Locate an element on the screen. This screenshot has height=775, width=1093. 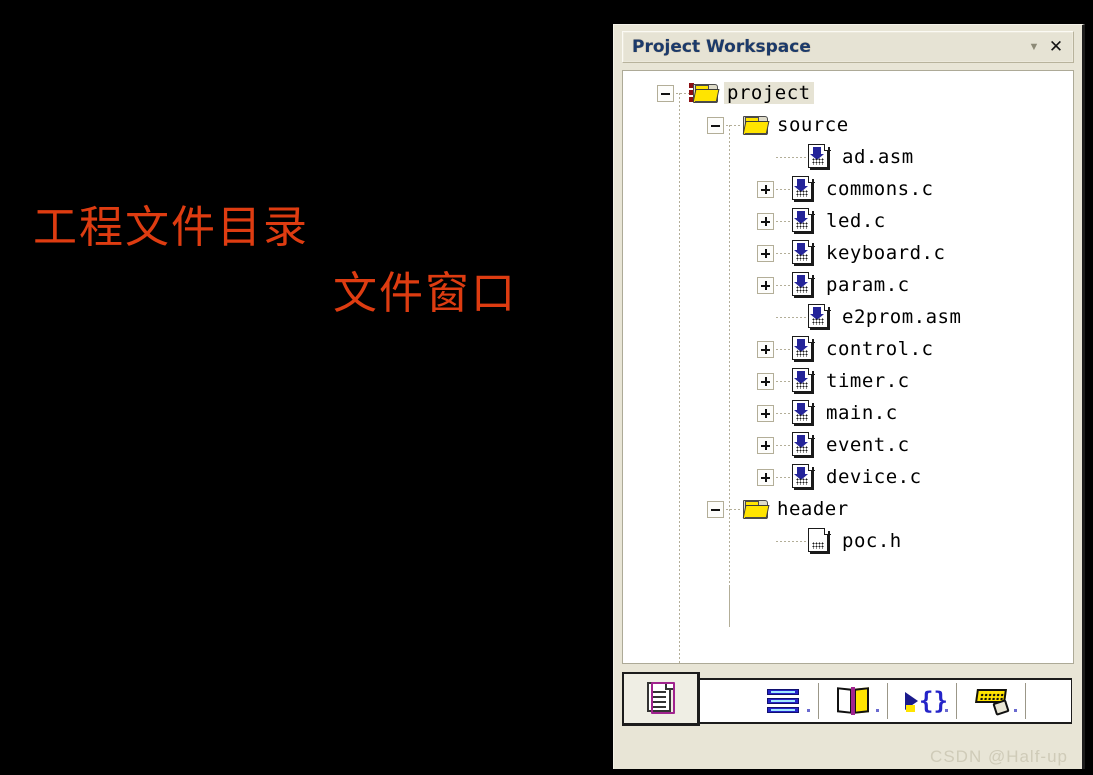
annotation-project-file-directory: 工程文件目录 is located at coordinates (171, 227).